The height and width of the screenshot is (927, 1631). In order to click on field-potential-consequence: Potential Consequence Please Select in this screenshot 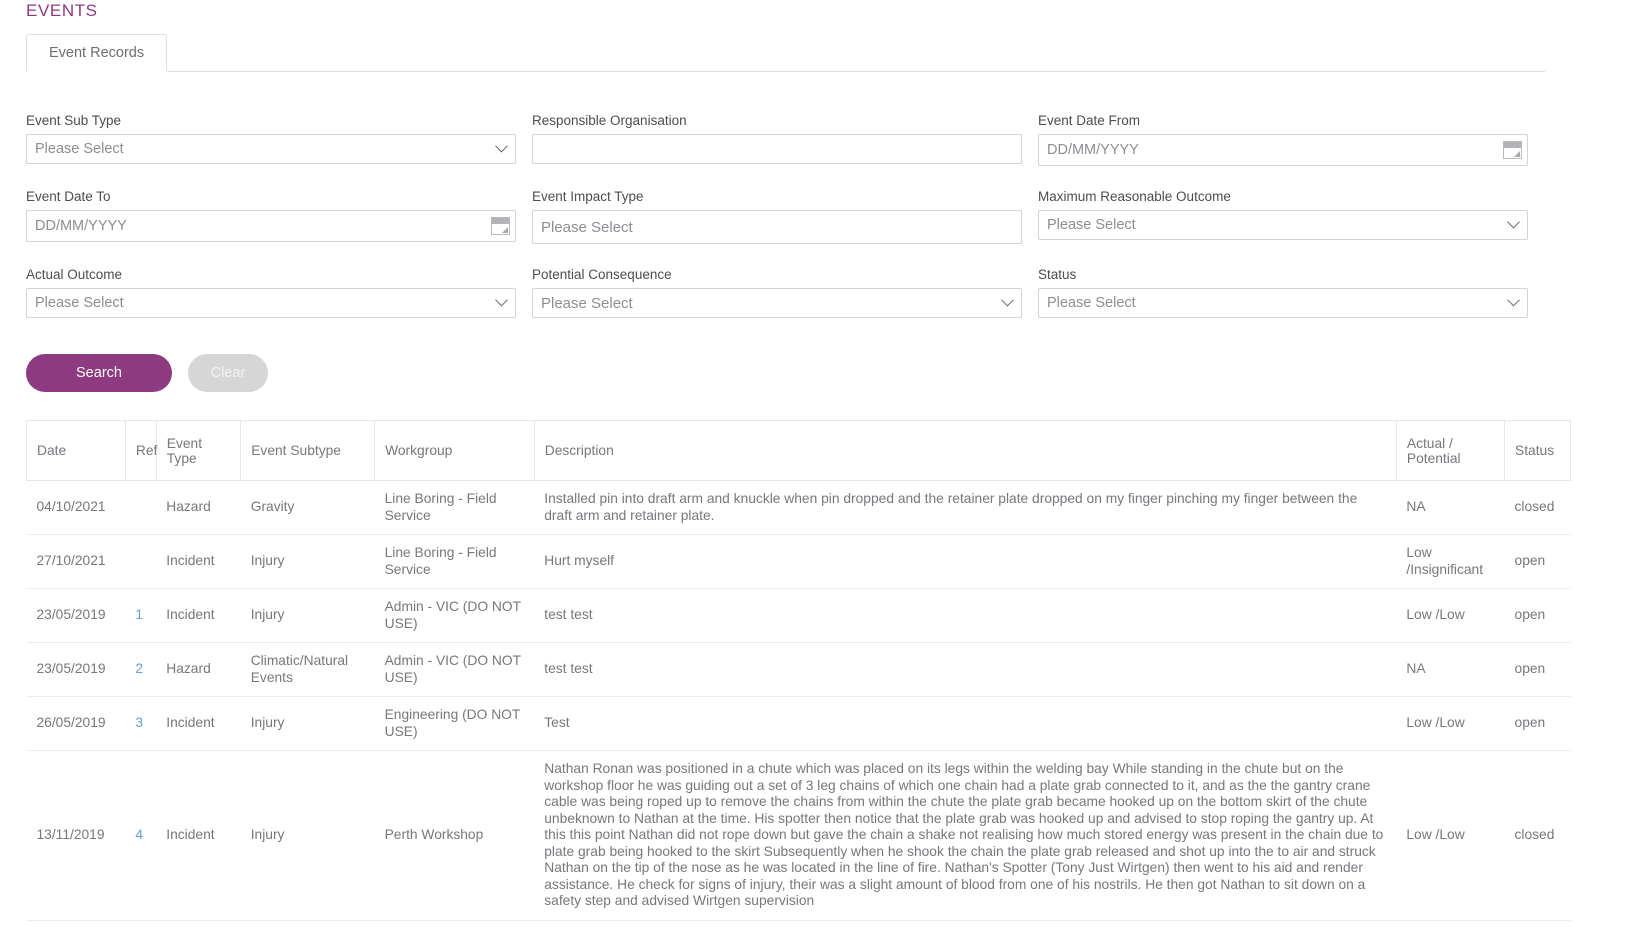, I will do `click(777, 292)`.